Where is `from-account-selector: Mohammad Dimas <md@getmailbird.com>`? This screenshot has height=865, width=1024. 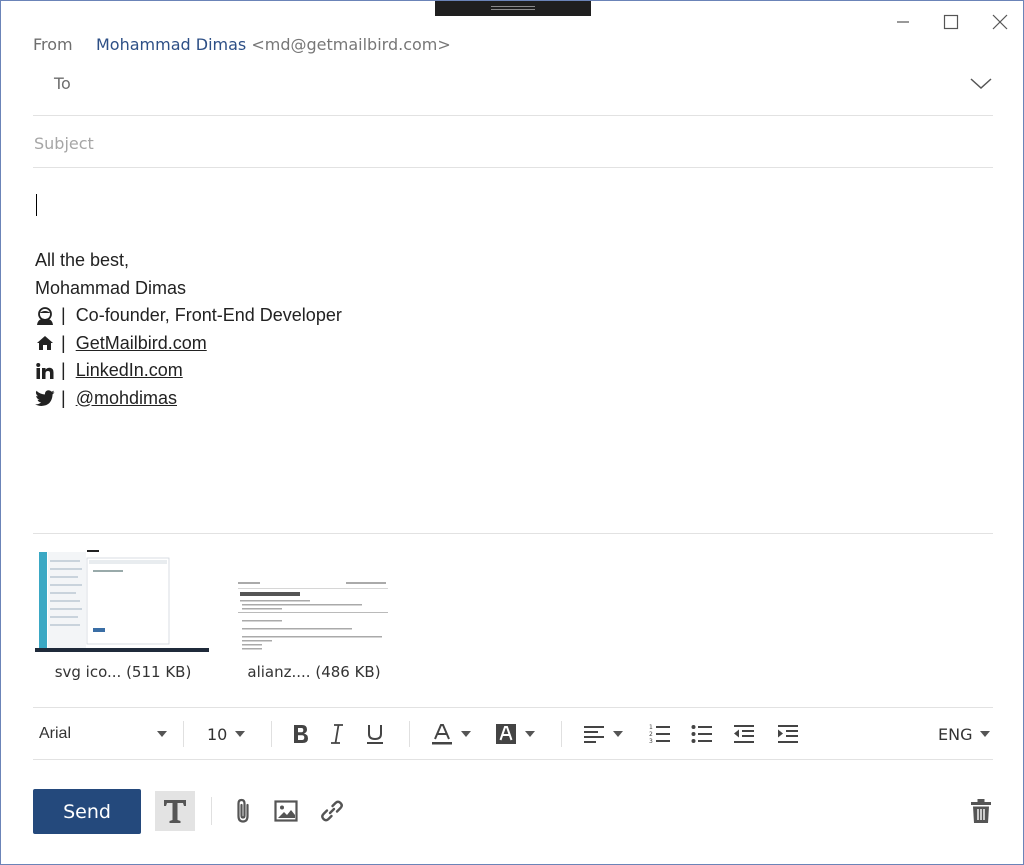 from-account-selector: Mohammad Dimas <md@getmailbird.com> is located at coordinates (273, 44).